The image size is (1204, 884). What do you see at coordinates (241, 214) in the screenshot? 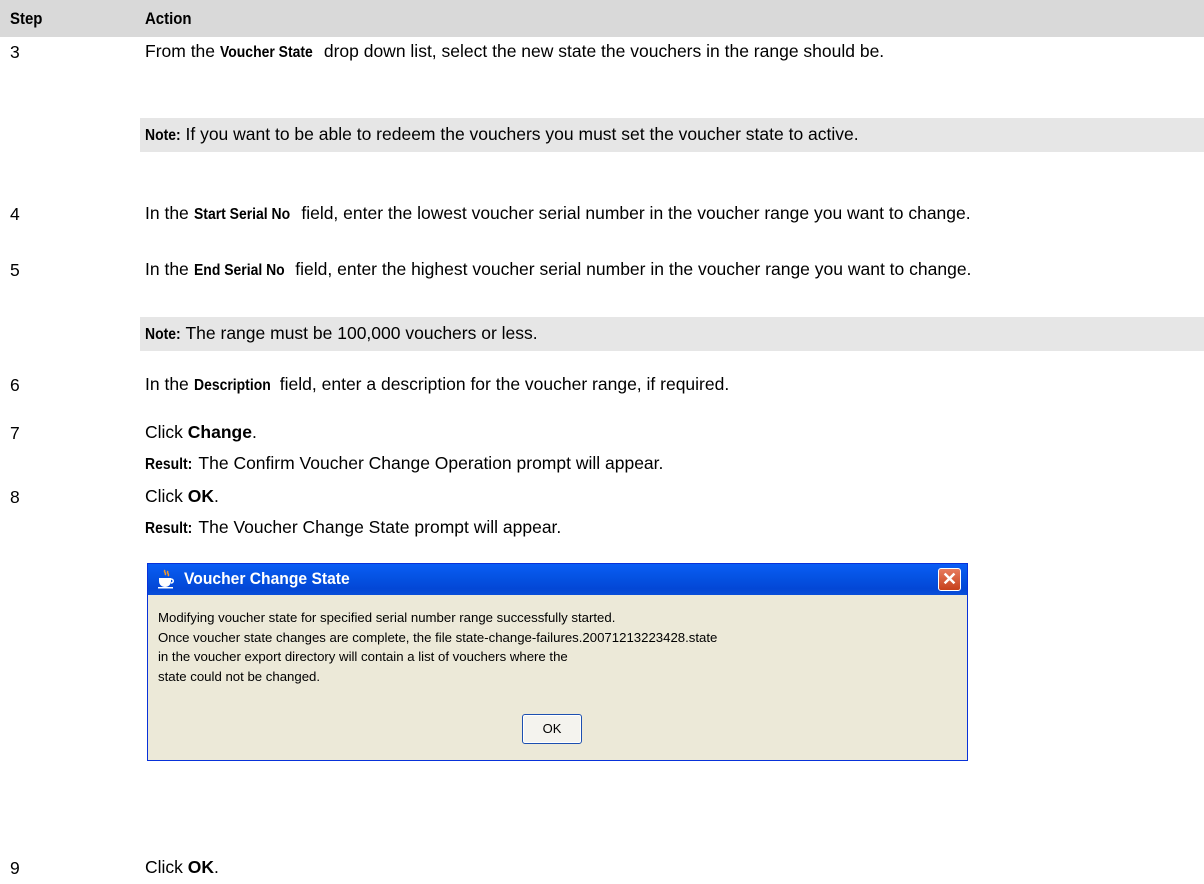
I see `field-label: Start Serial No` at bounding box center [241, 214].